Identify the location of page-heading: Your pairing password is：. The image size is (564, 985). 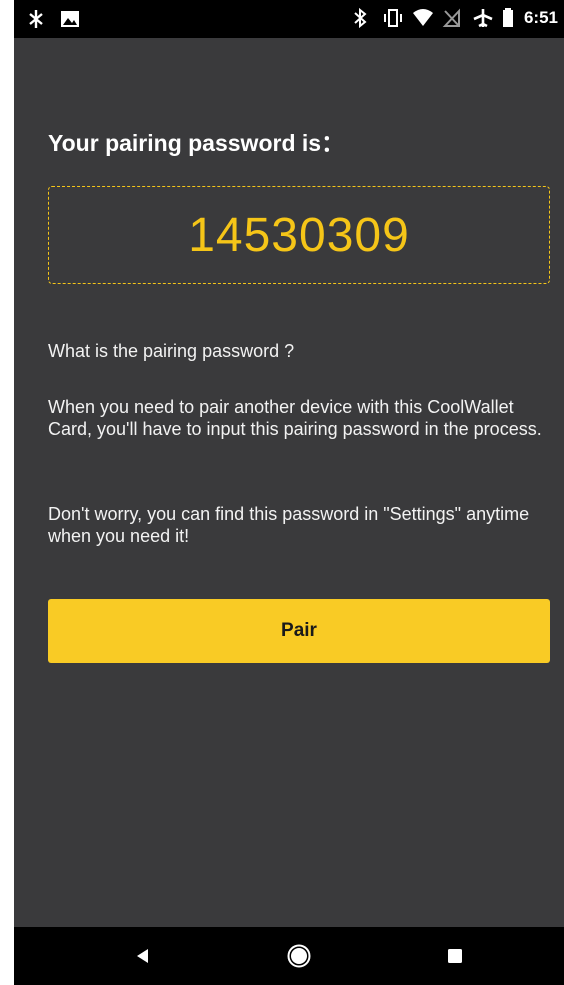
(196, 143).